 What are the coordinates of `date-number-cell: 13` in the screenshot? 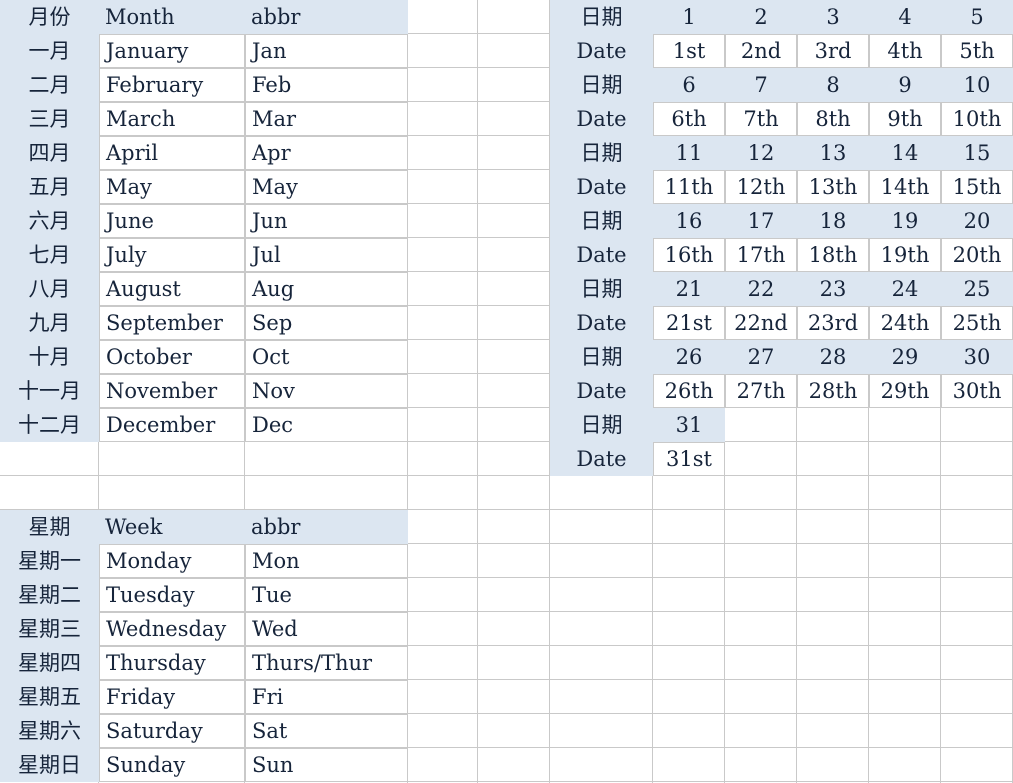 It's located at (833, 153).